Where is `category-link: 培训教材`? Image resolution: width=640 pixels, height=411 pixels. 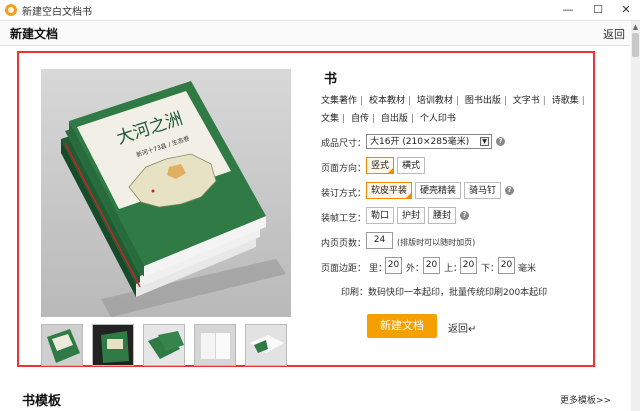 category-link: 培训教材 is located at coordinates (435, 101).